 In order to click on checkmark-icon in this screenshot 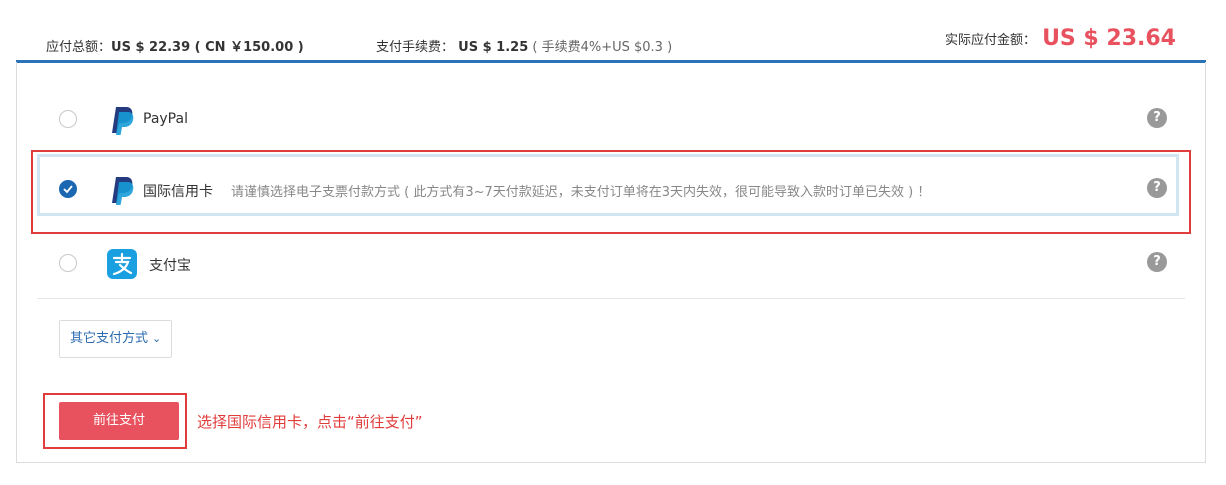, I will do `click(68, 189)`.